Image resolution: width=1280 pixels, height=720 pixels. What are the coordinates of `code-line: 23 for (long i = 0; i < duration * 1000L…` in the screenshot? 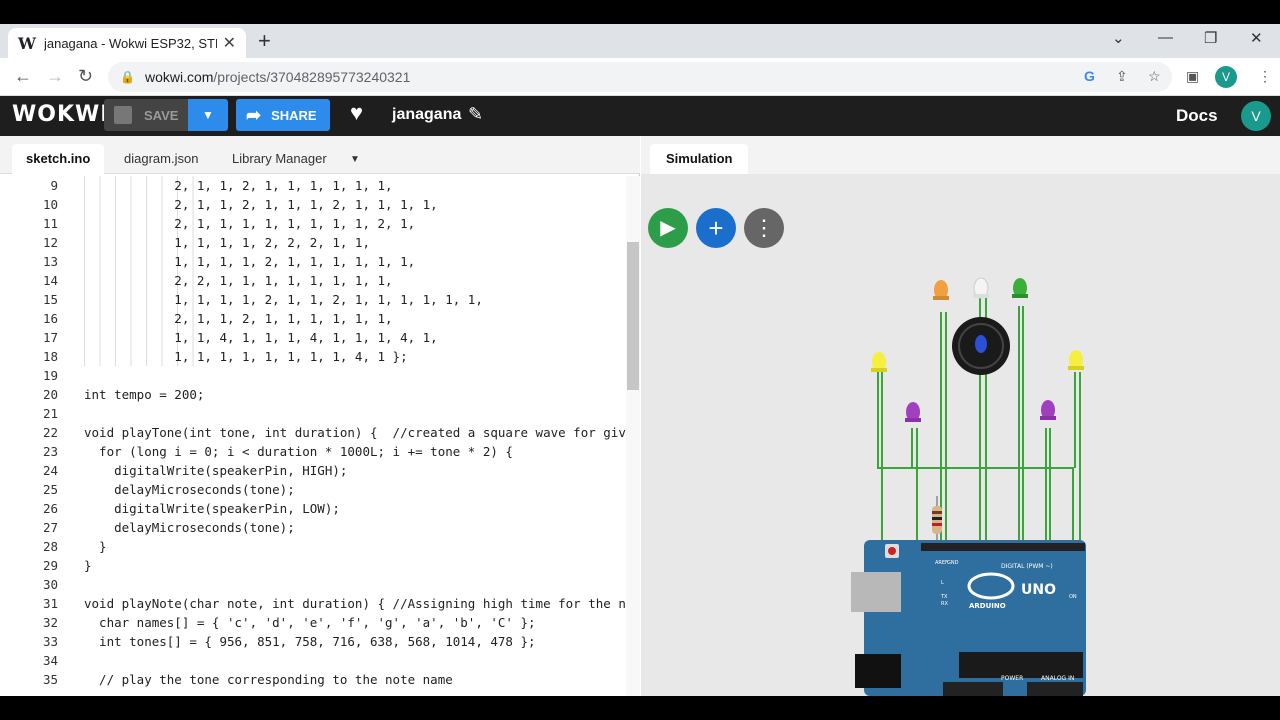 It's located at (313, 451).